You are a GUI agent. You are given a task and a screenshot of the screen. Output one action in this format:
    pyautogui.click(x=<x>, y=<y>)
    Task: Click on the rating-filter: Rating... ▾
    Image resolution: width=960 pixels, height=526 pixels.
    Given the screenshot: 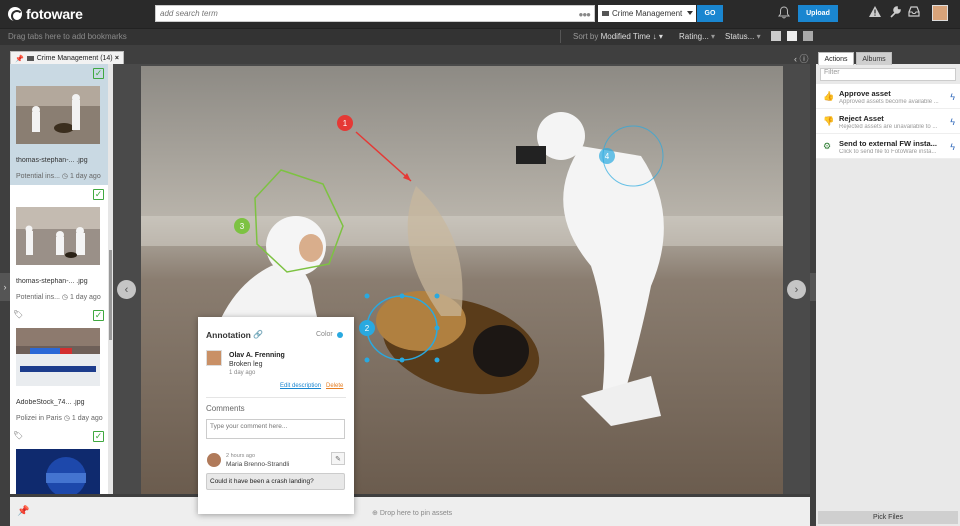 What is the action you would take?
    pyautogui.click(x=697, y=36)
    